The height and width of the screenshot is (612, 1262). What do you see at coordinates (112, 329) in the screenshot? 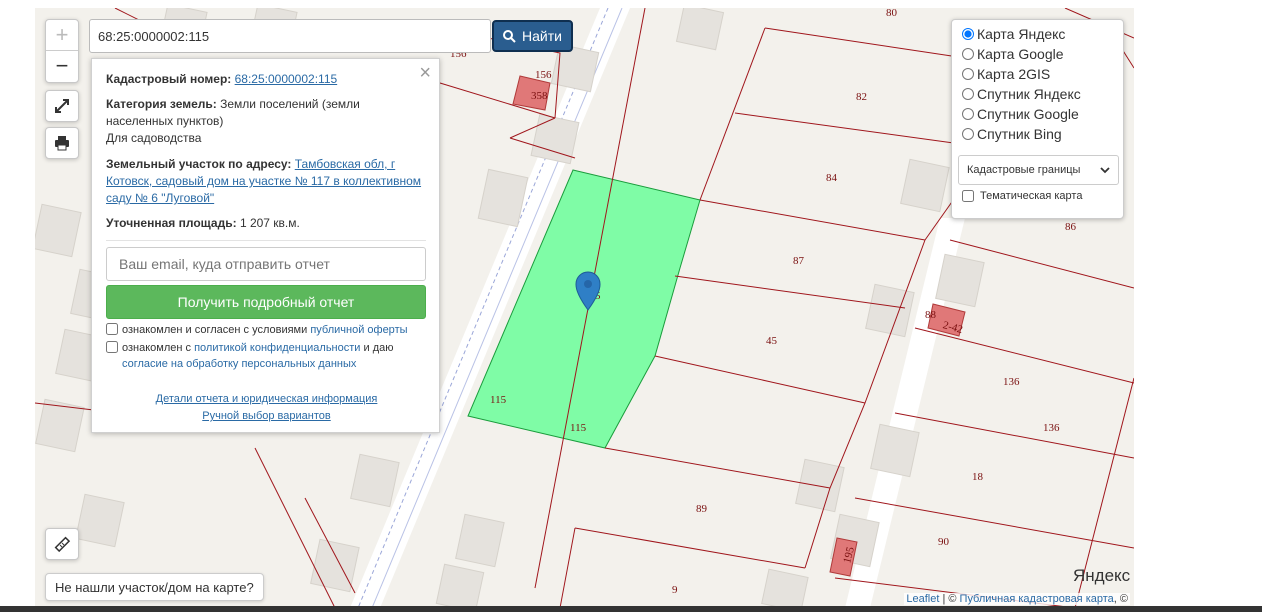
I see `offer-consent-checkbox` at bounding box center [112, 329].